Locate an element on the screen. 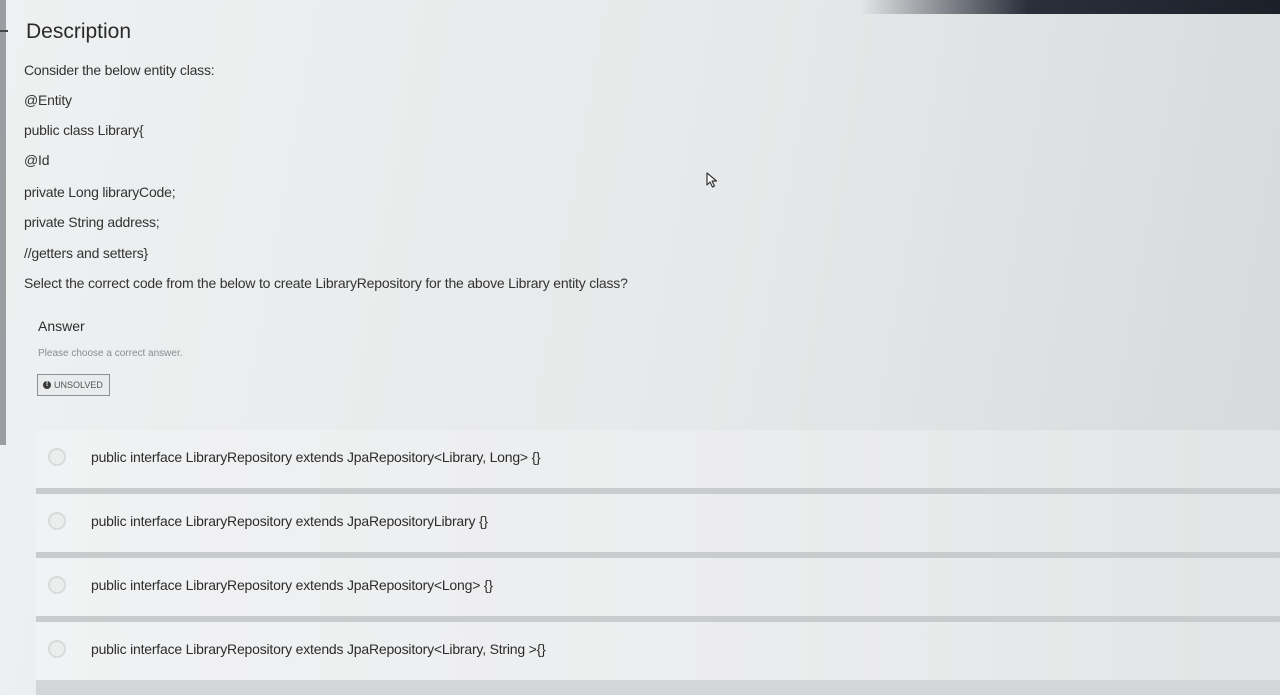  question-line-id: @Id is located at coordinates (37, 160).